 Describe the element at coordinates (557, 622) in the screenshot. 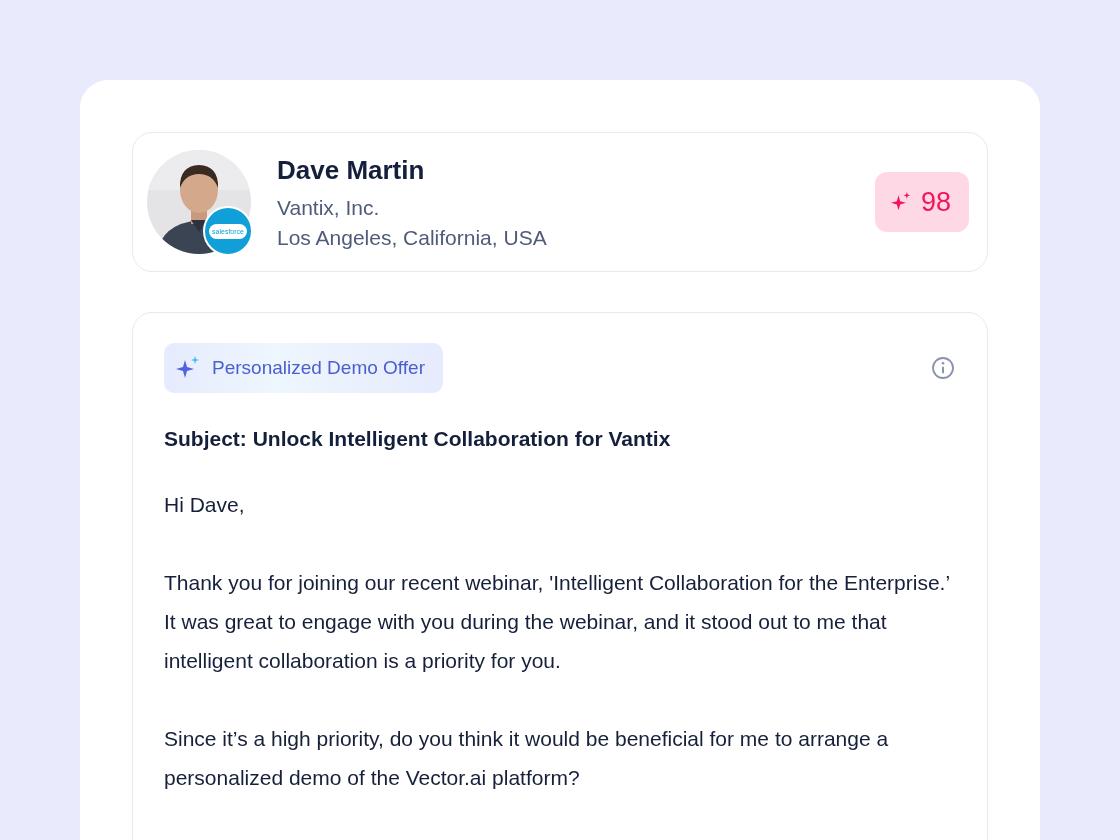

I see `email-paragraph: Thank you for joining our recent webinar, 'Intelligent Collaboration for the Enterprise.’ It was great to engage with you during the webinar, and it stood out to me that intelligent collaboration is a priority for you.` at that location.